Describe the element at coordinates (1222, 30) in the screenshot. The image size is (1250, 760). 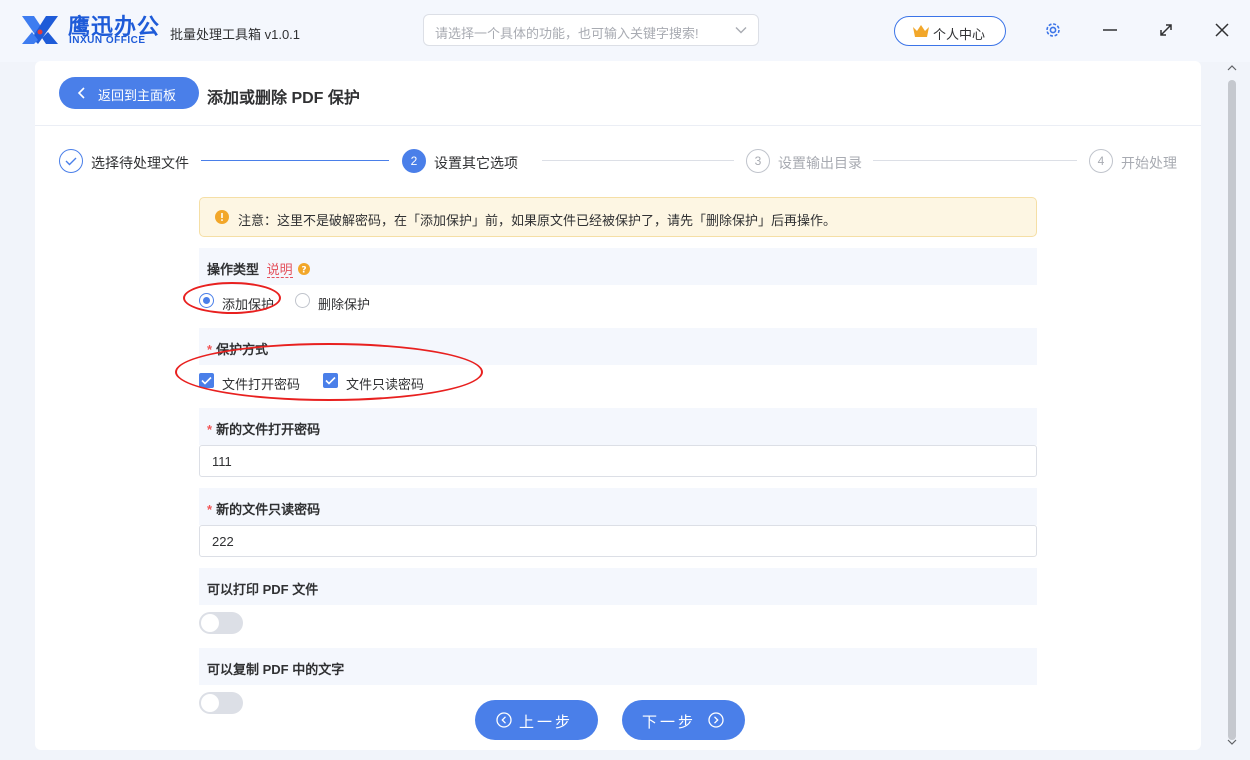
I see `close-icon` at that location.